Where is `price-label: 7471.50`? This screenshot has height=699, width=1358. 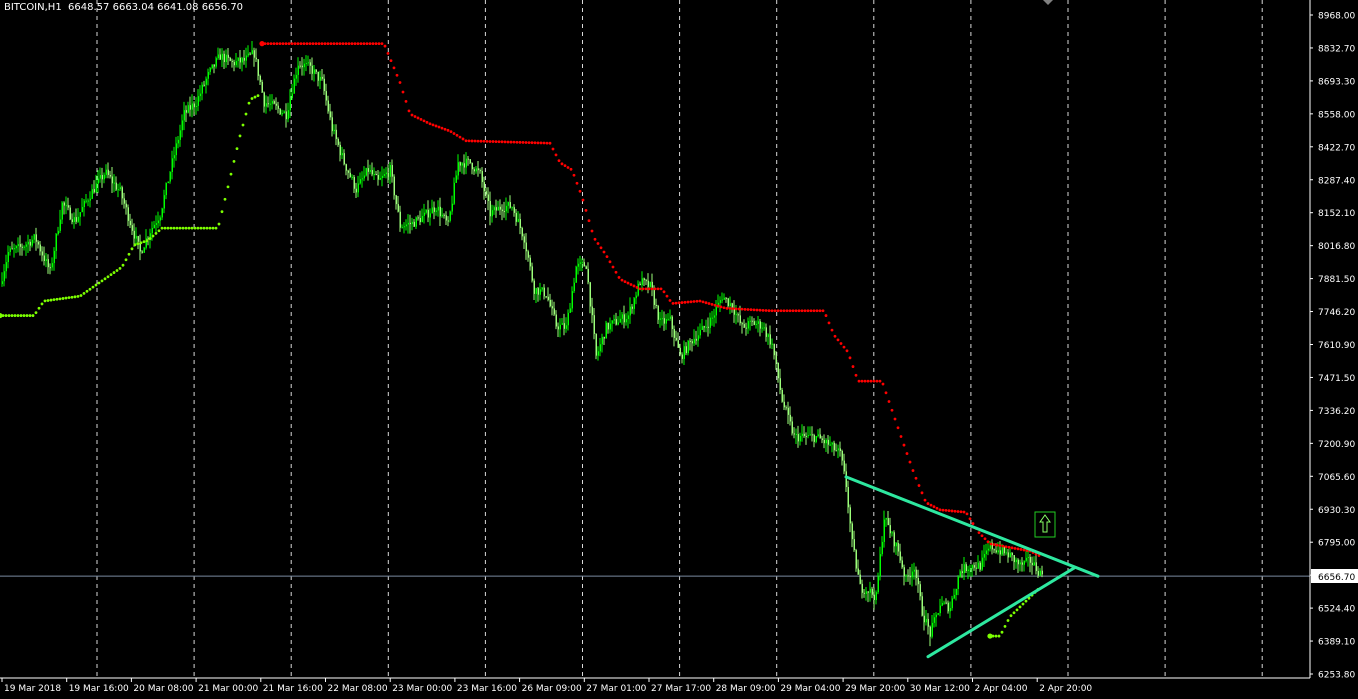 price-label: 7471.50 is located at coordinates (1336, 379).